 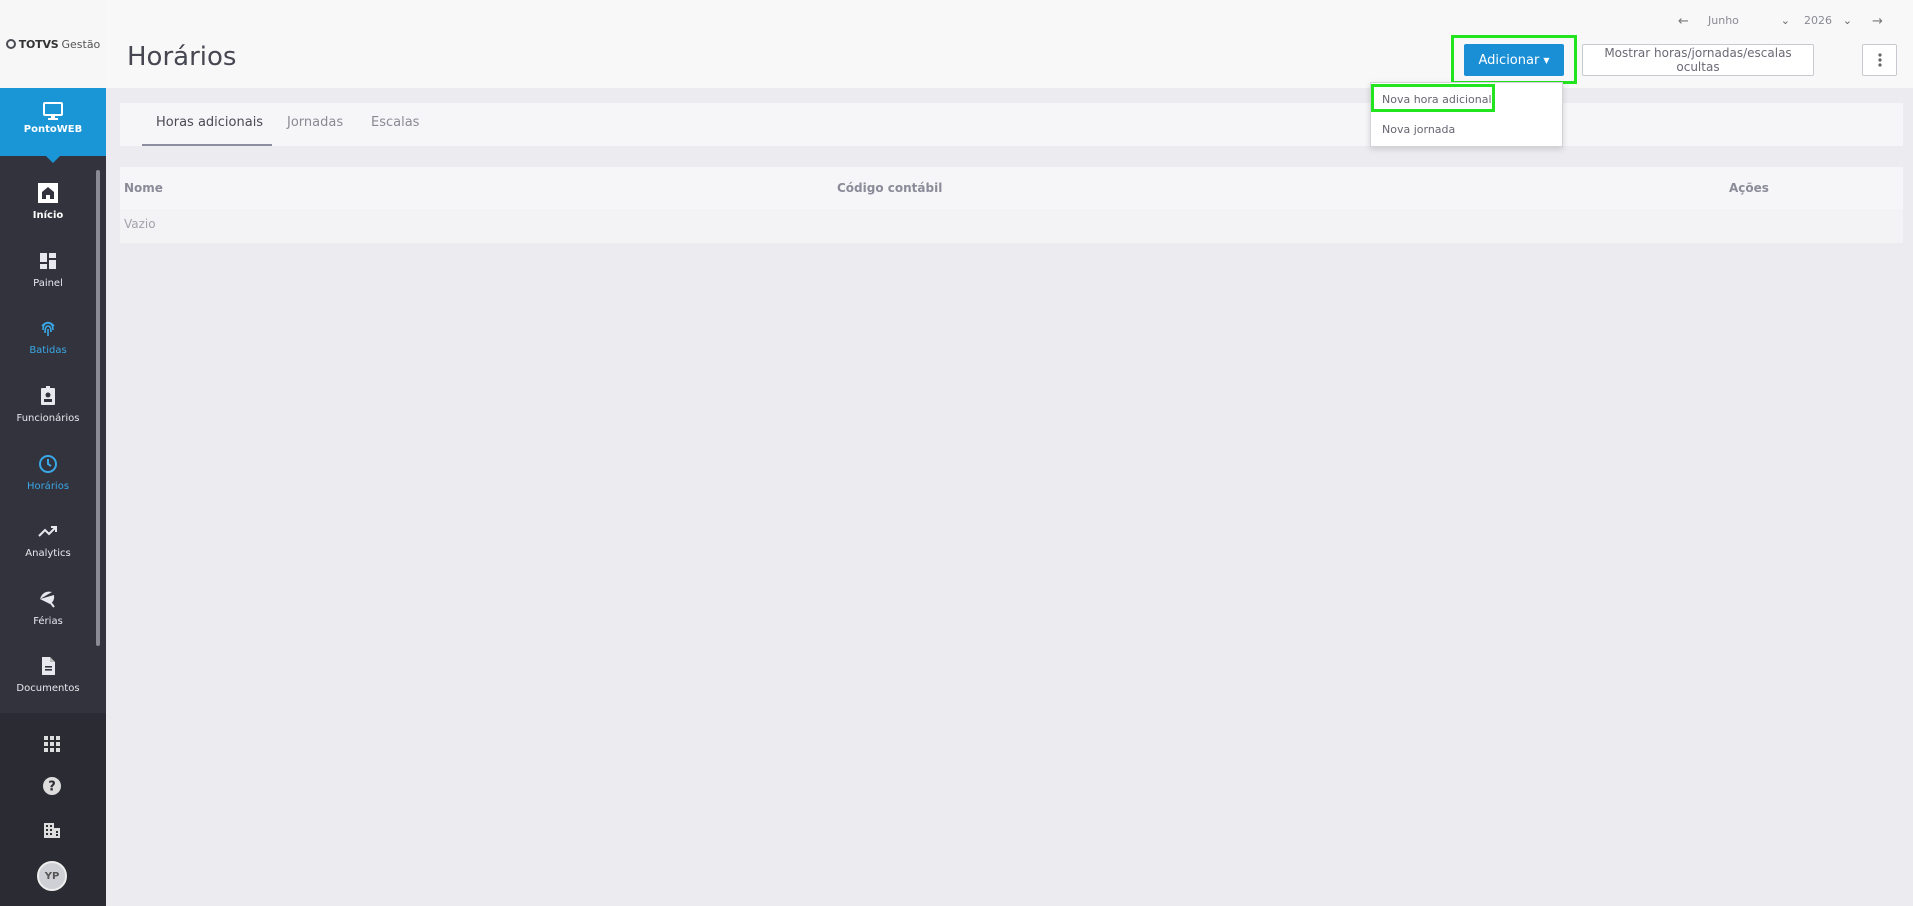 I want to click on more-options-button, so click(x=1879, y=60).